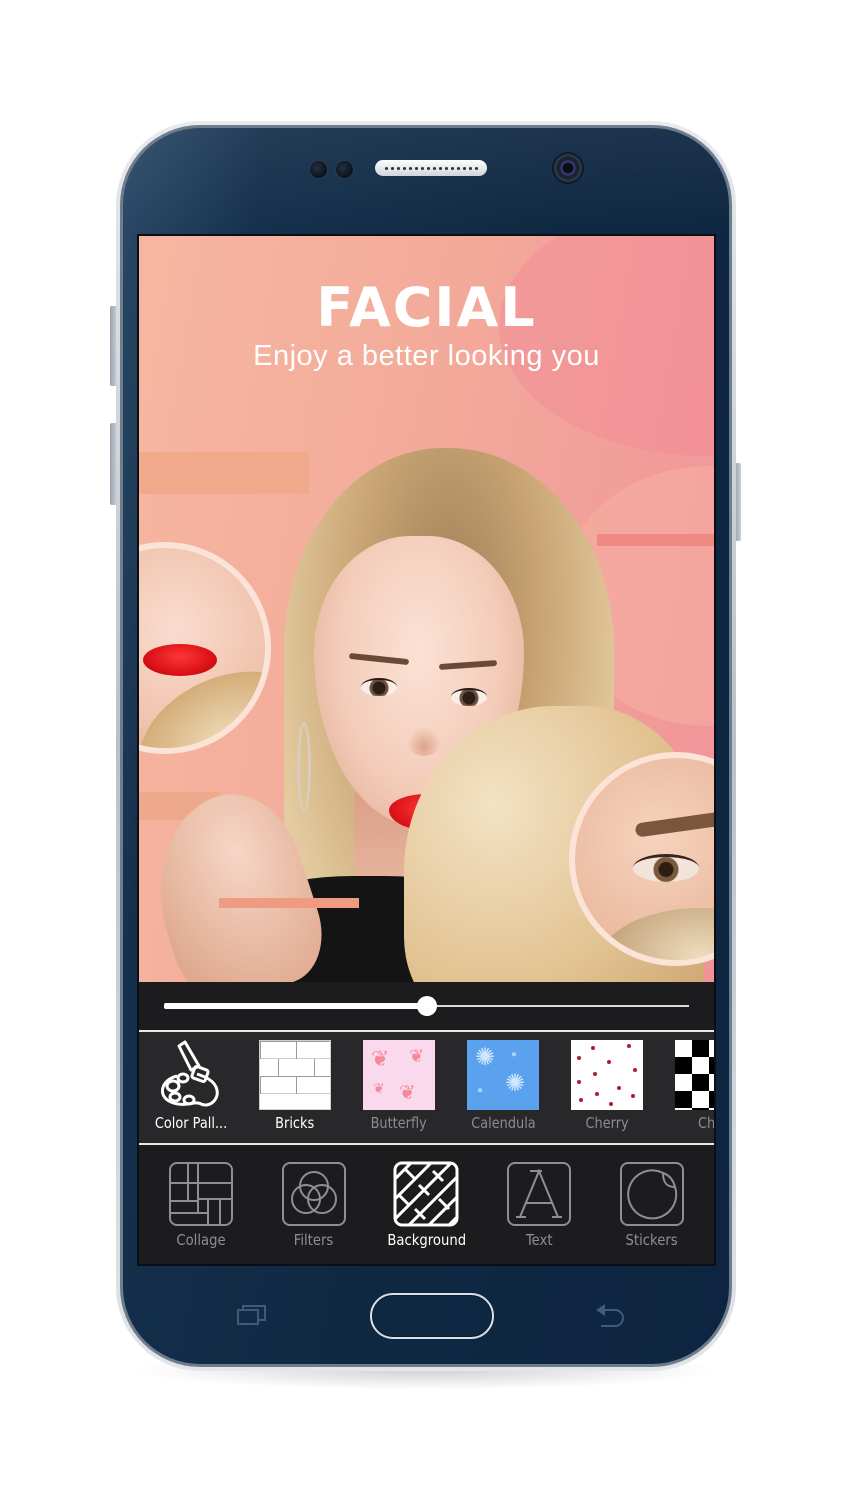  What do you see at coordinates (607, 1075) in the screenshot?
I see `cherry-pattern-thumbnail` at bounding box center [607, 1075].